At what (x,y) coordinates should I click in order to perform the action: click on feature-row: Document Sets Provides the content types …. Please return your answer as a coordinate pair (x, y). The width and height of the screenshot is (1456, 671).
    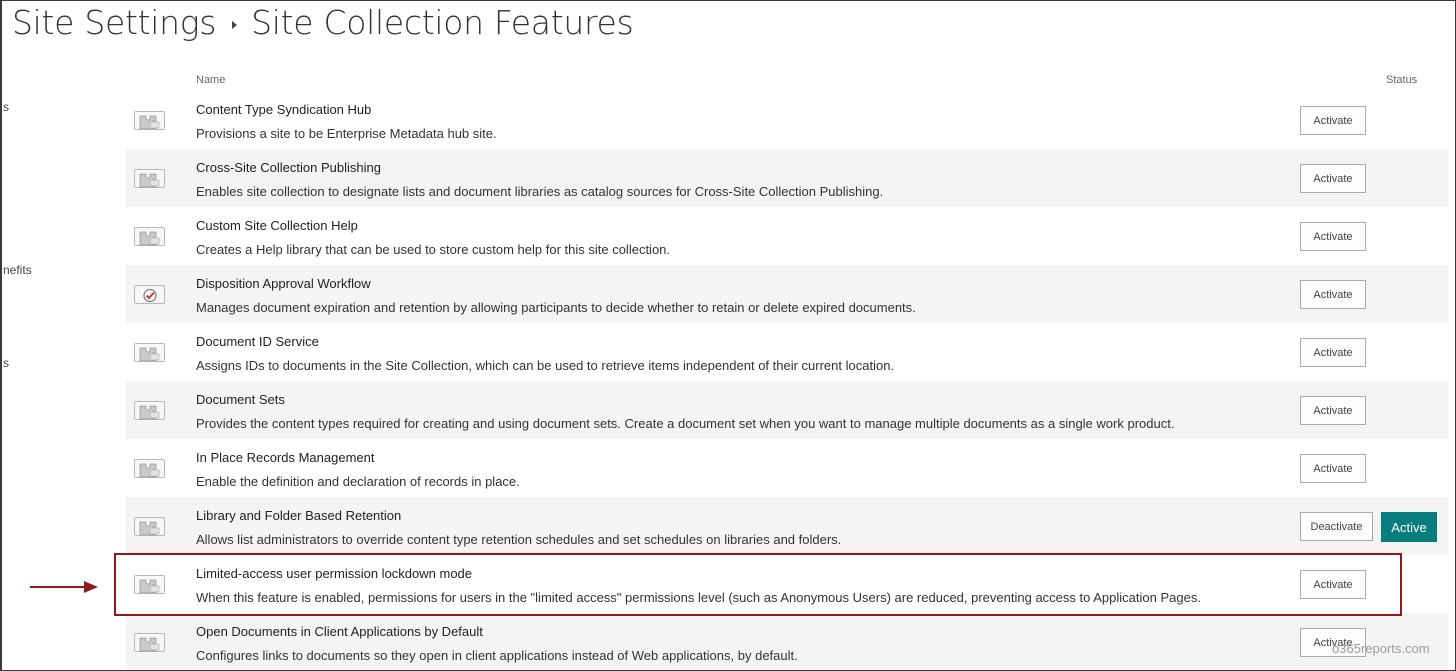
    Looking at the image, I should click on (787, 410).